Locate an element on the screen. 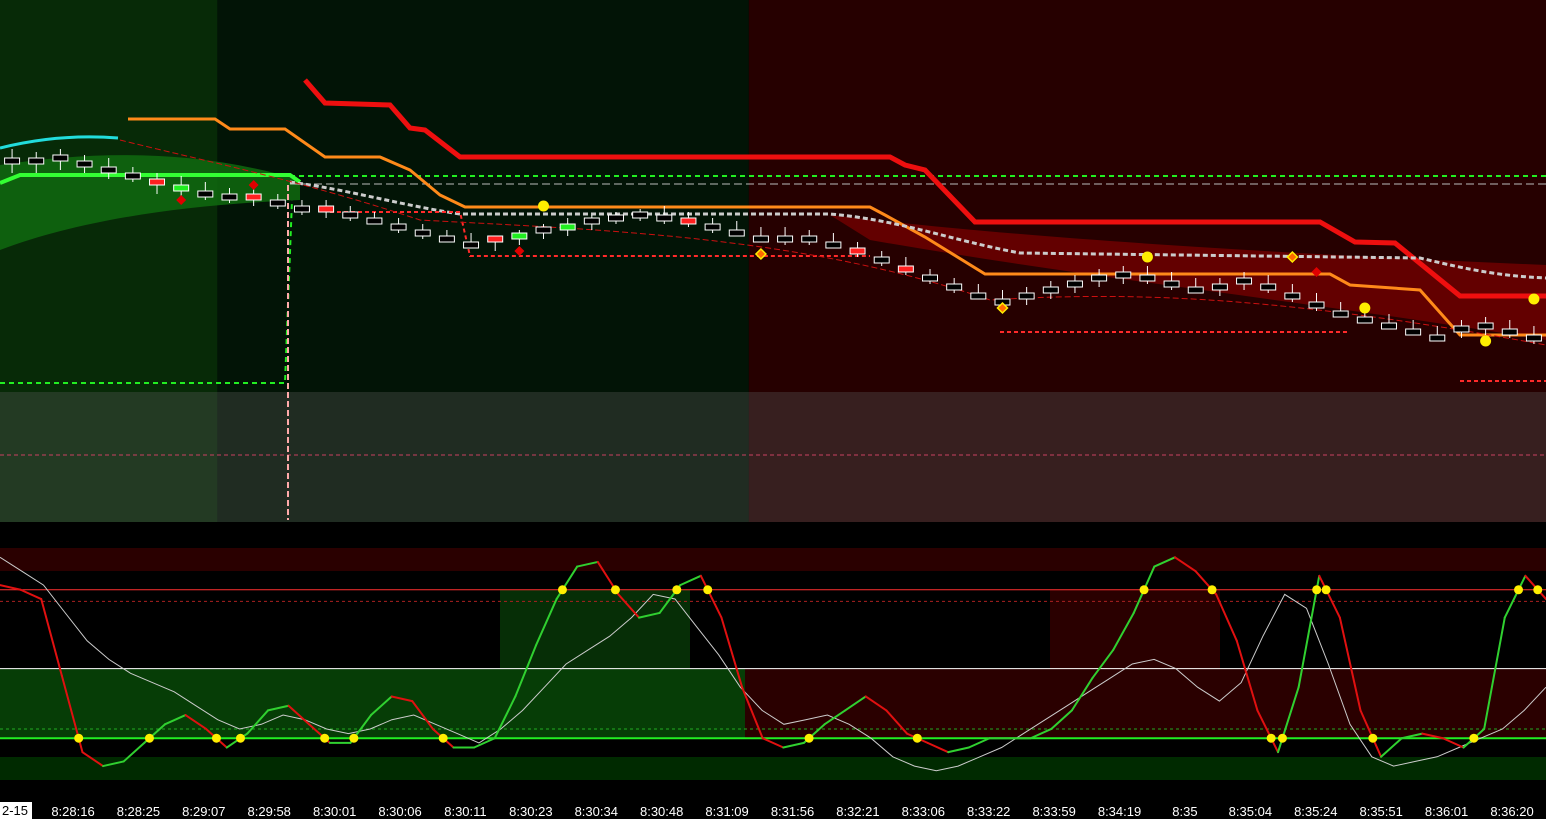 This screenshot has width=1546, height=819. time-tick-label: 8:28:16 is located at coordinates (72, 811).